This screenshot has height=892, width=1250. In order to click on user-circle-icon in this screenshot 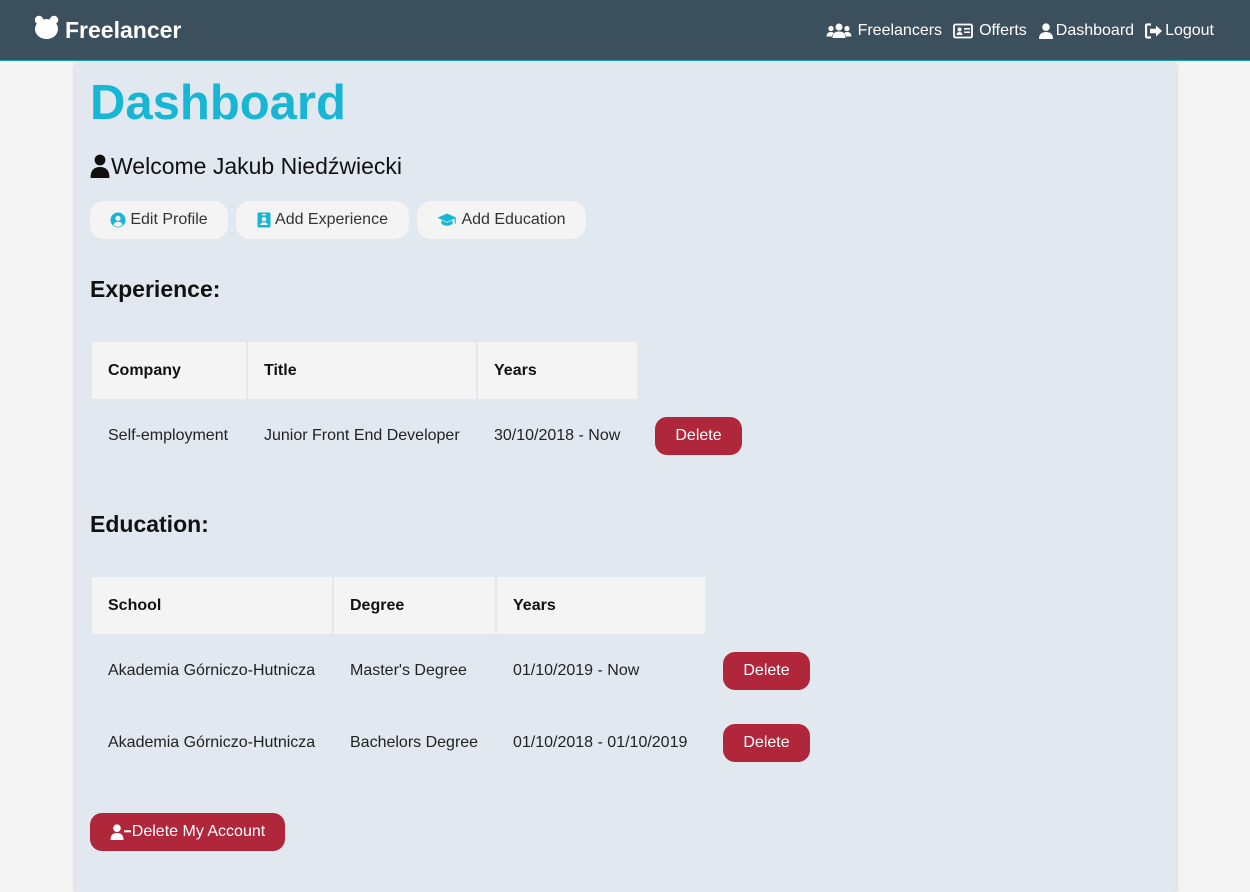, I will do `click(118, 220)`.